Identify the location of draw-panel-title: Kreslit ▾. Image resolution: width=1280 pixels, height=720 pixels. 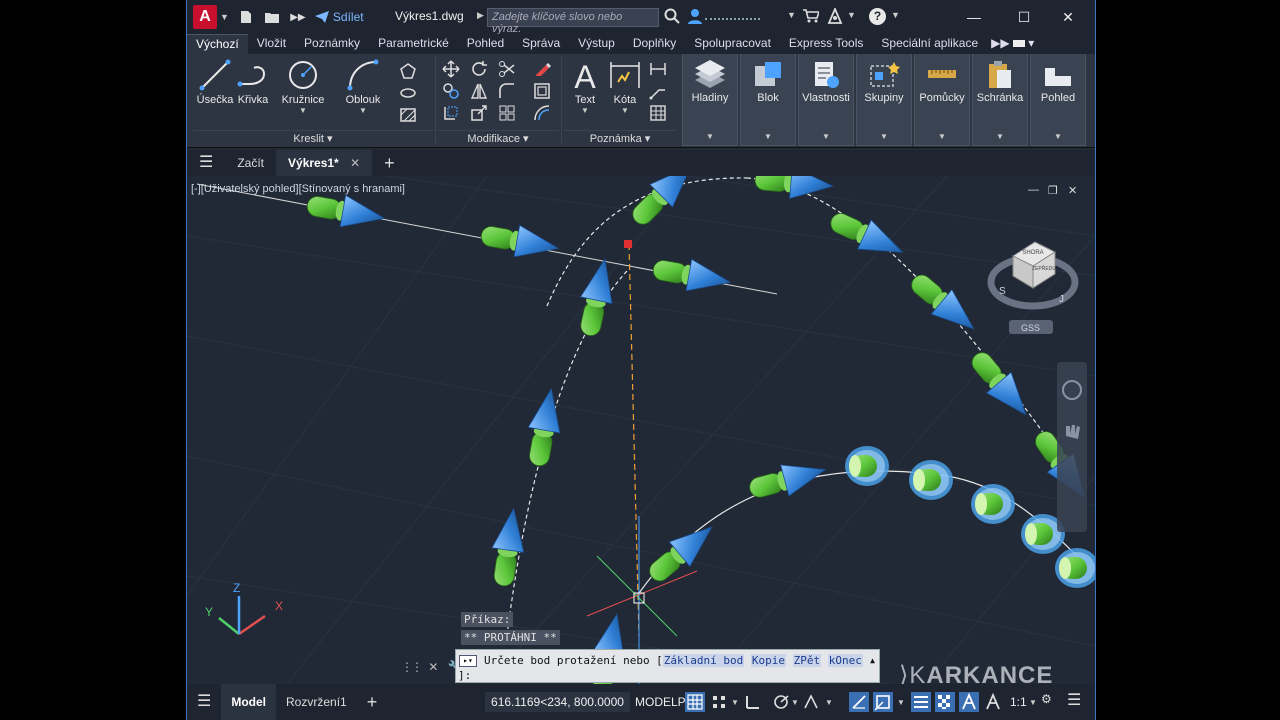
(313, 138).